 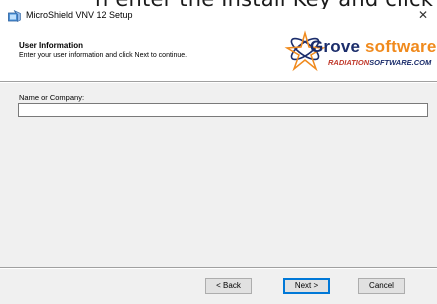 I want to click on name-or-company-input, so click(x=223, y=110).